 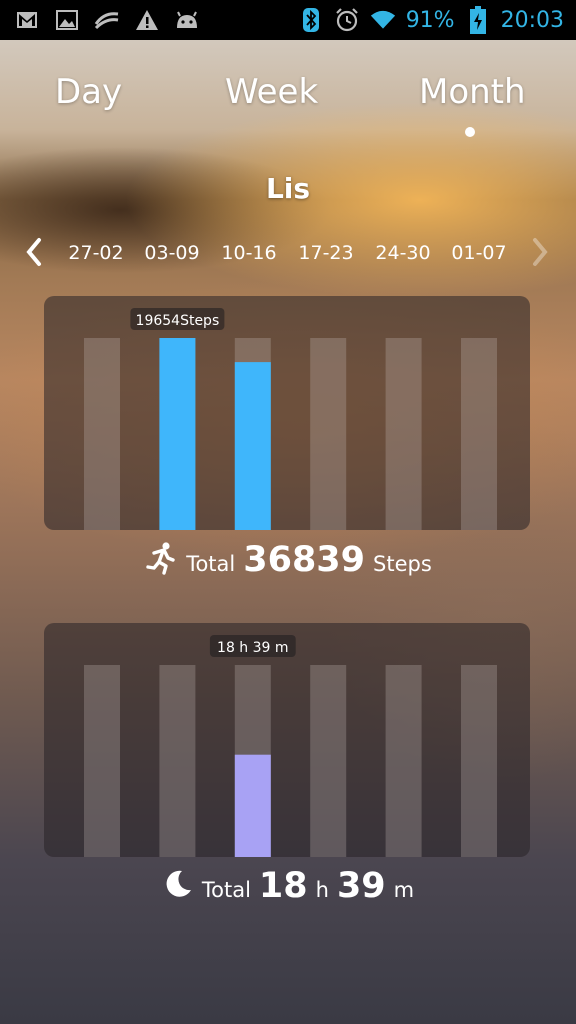 What do you see at coordinates (27, 20) in the screenshot?
I see `gmail-icon` at bounding box center [27, 20].